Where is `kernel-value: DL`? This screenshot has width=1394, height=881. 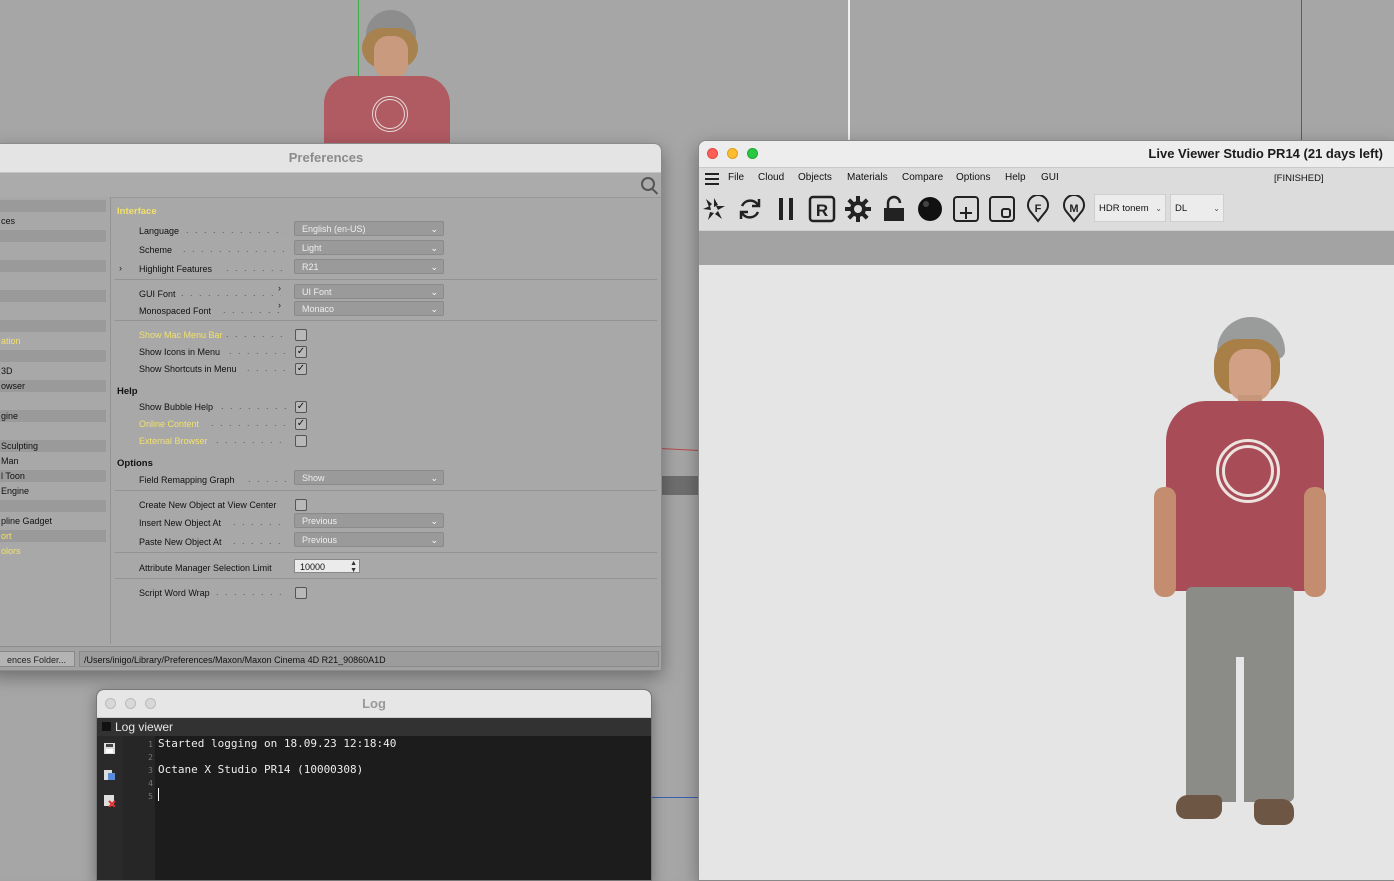 kernel-value: DL is located at coordinates (1181, 208).